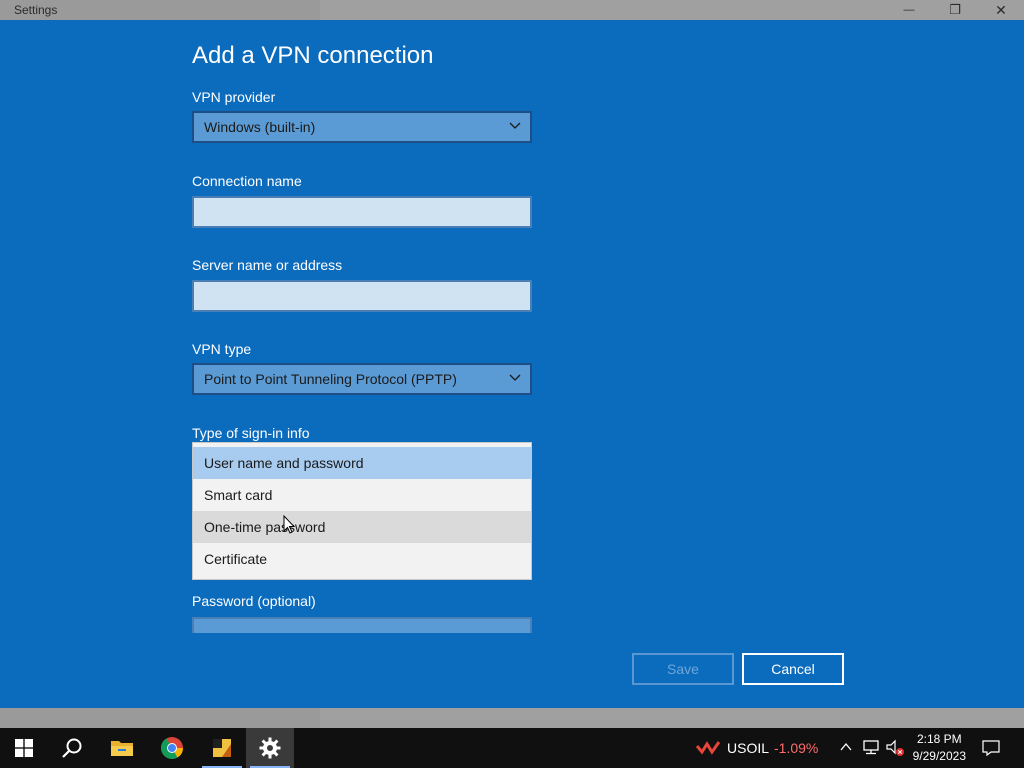 This screenshot has height=768, width=1024. I want to click on restore-icon: ❐, so click(955, 9).